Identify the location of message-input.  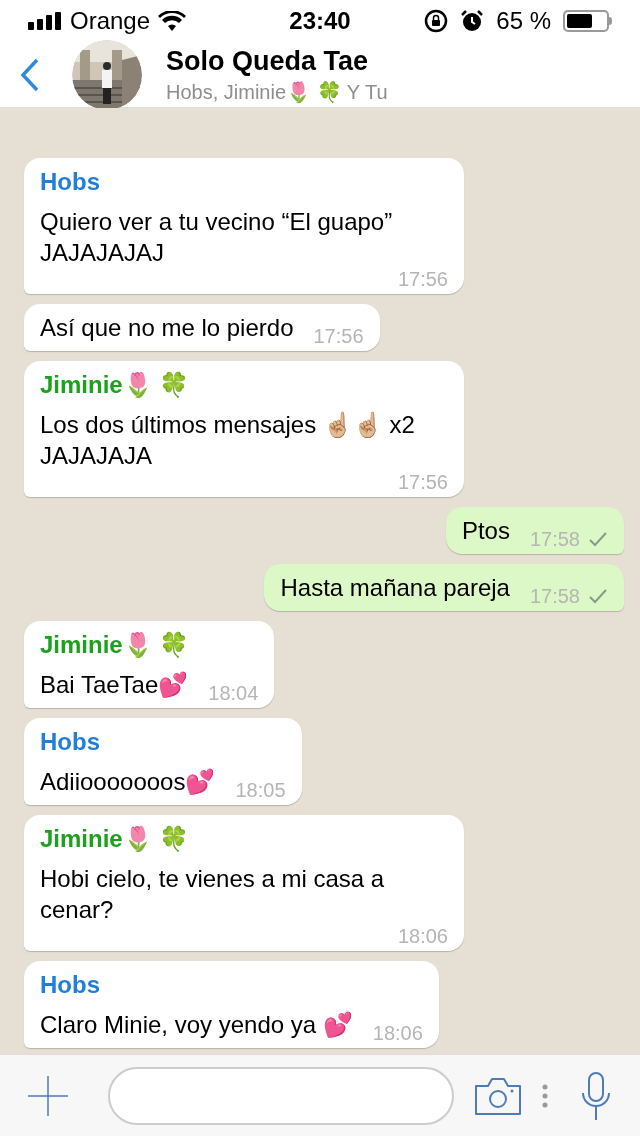
(281, 1095).